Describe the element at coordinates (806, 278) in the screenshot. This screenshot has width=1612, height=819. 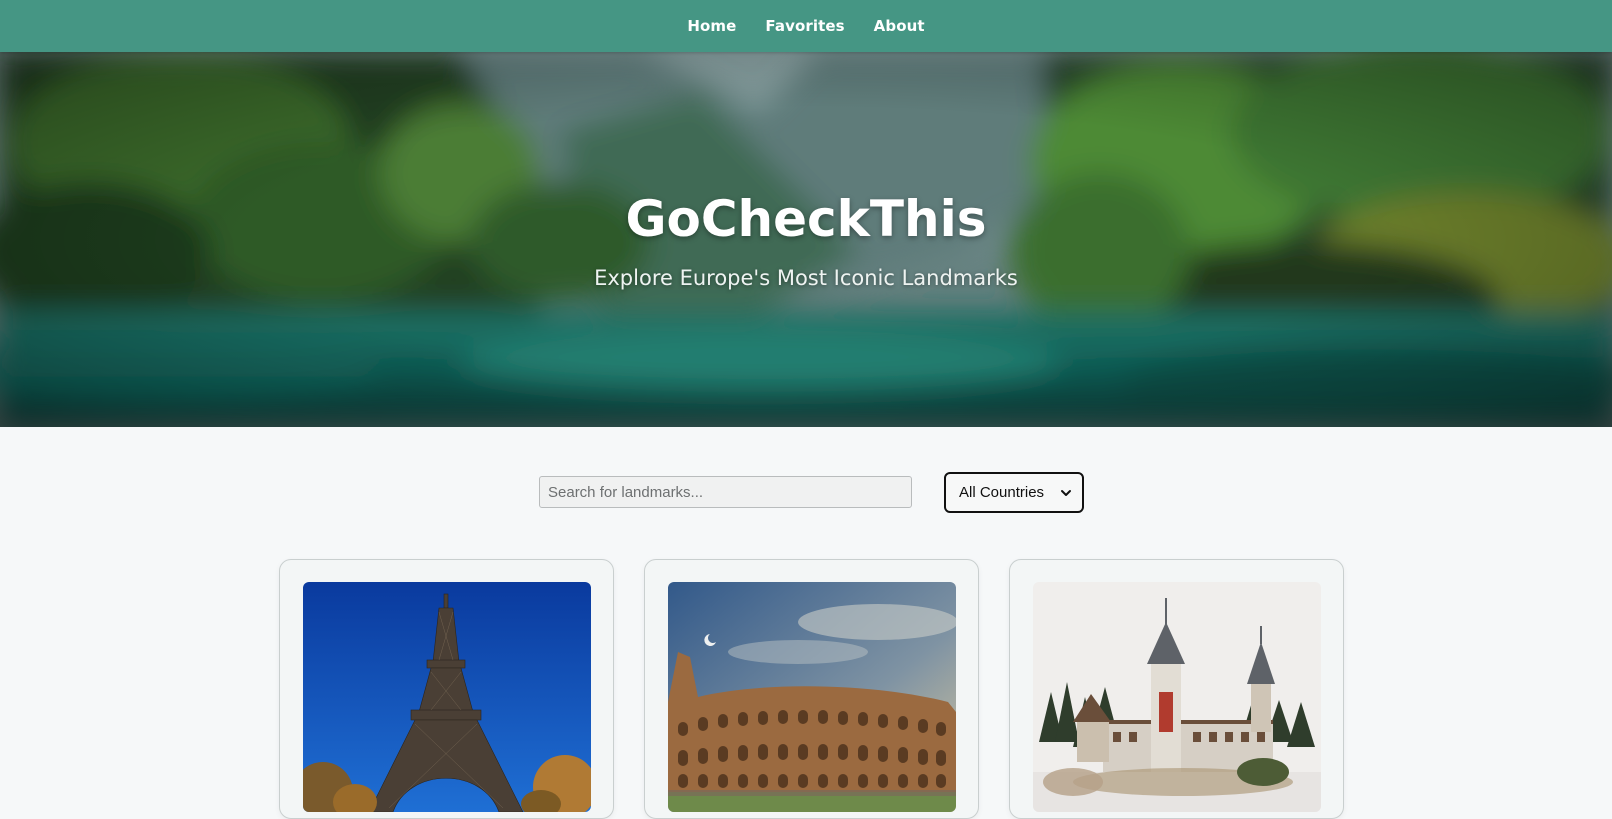
I see `hero-subtitle: Explore Europe's Most Iconic Landmarks` at that location.